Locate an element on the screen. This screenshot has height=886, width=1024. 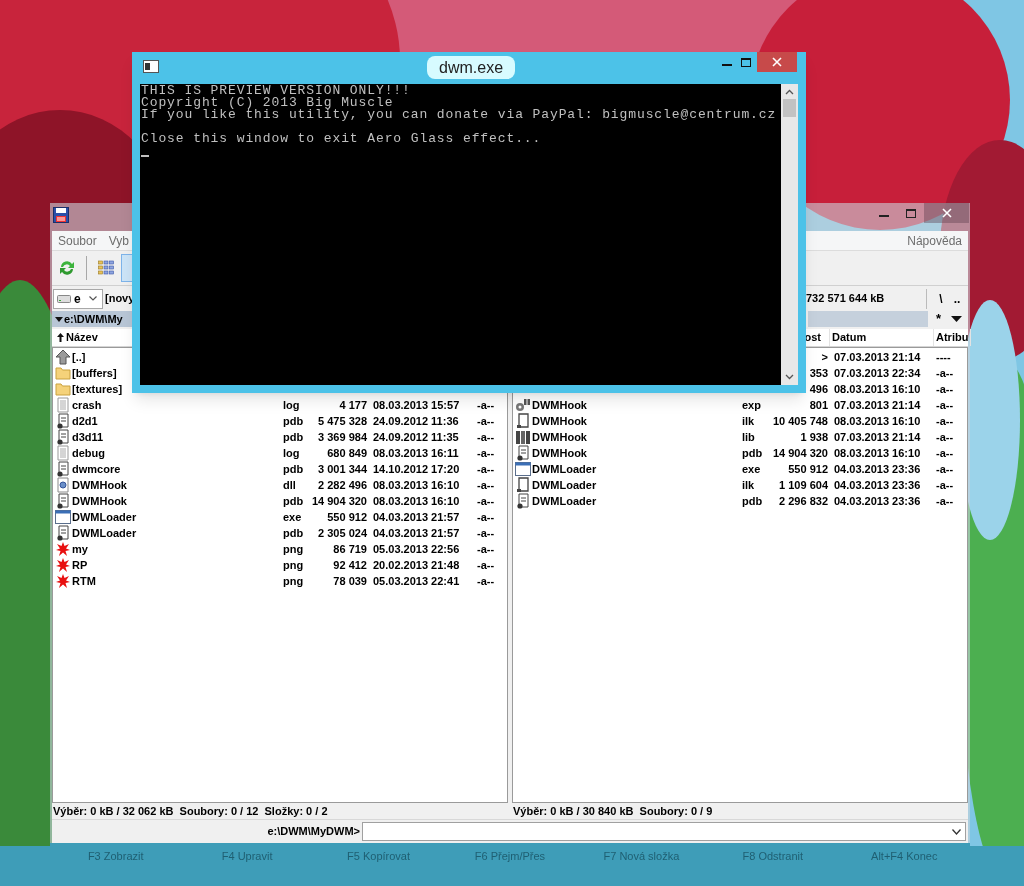
file-name: my is located at coordinates (80, 549).